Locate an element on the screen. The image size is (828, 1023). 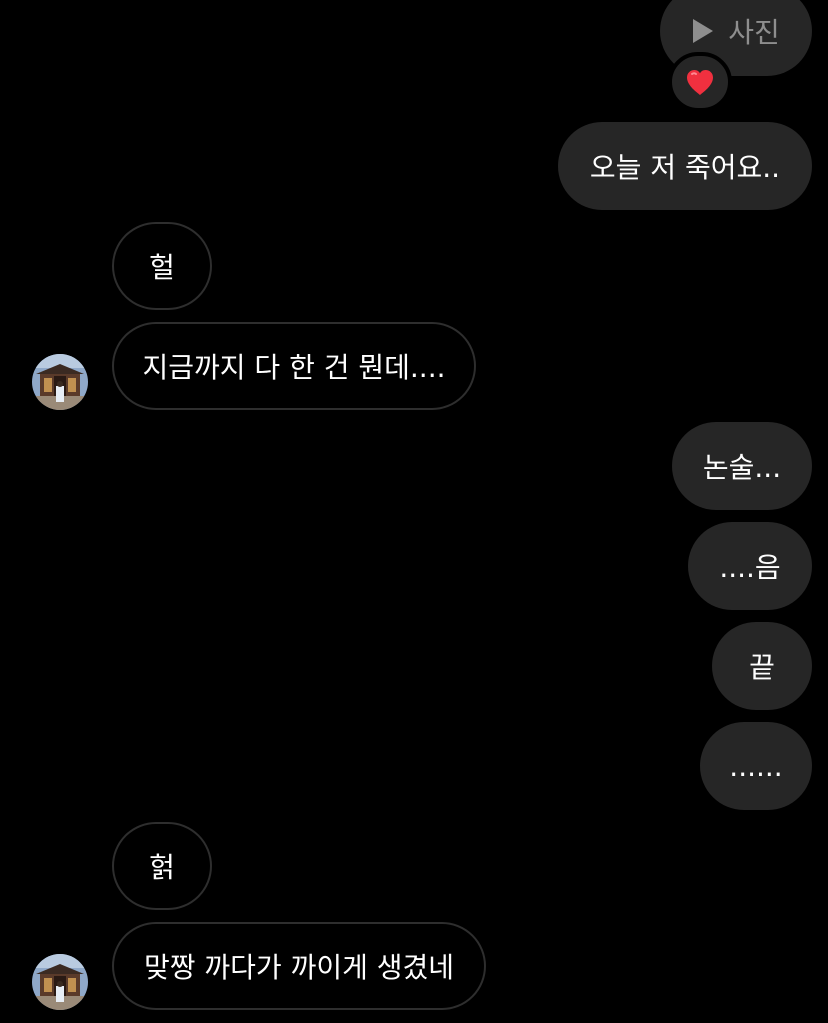
message-text: 오늘 저 죽어요.. is located at coordinates (685, 167).